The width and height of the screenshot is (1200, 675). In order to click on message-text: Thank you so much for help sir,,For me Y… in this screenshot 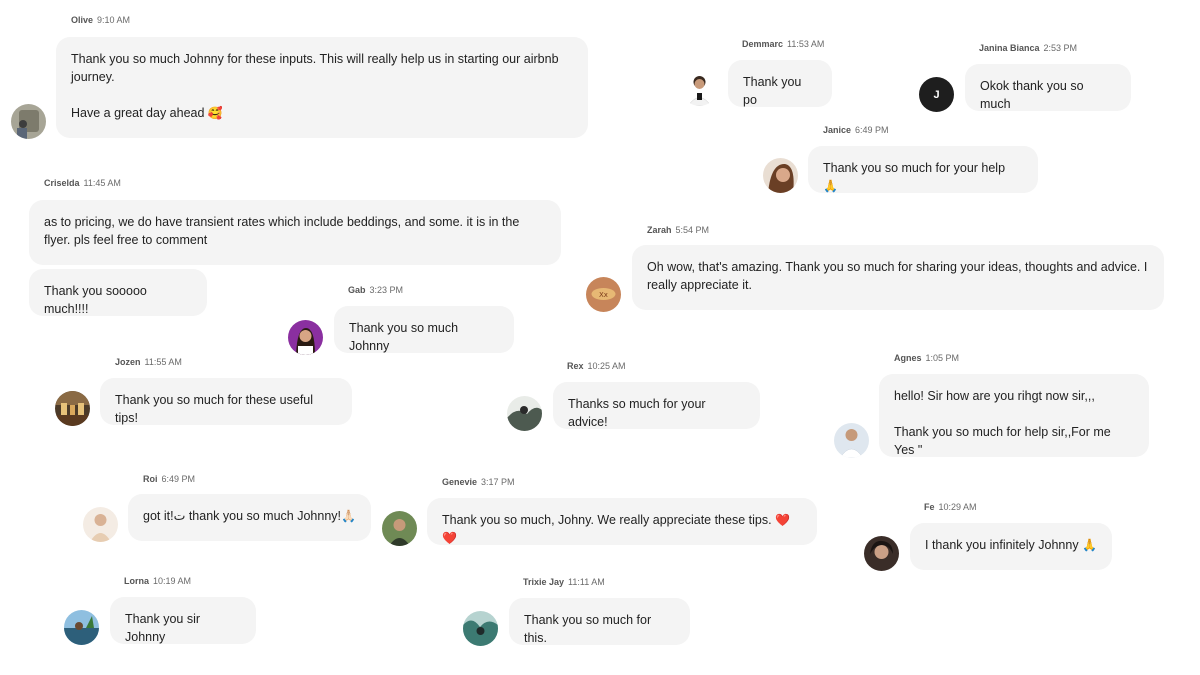, I will do `click(1004, 441)`.